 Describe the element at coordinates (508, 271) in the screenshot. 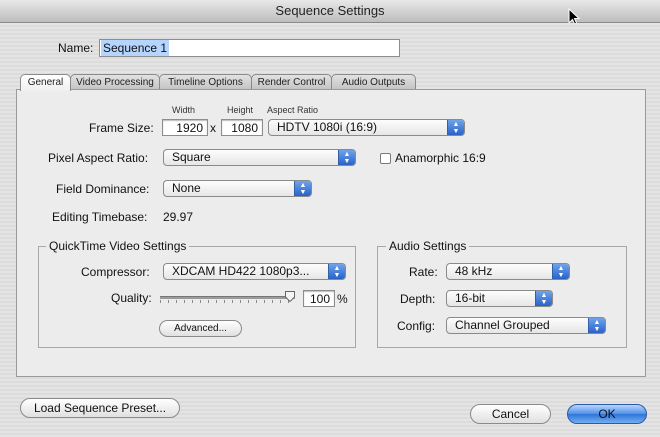

I see `rate-select: 48 kHz ▲ ▼` at that location.